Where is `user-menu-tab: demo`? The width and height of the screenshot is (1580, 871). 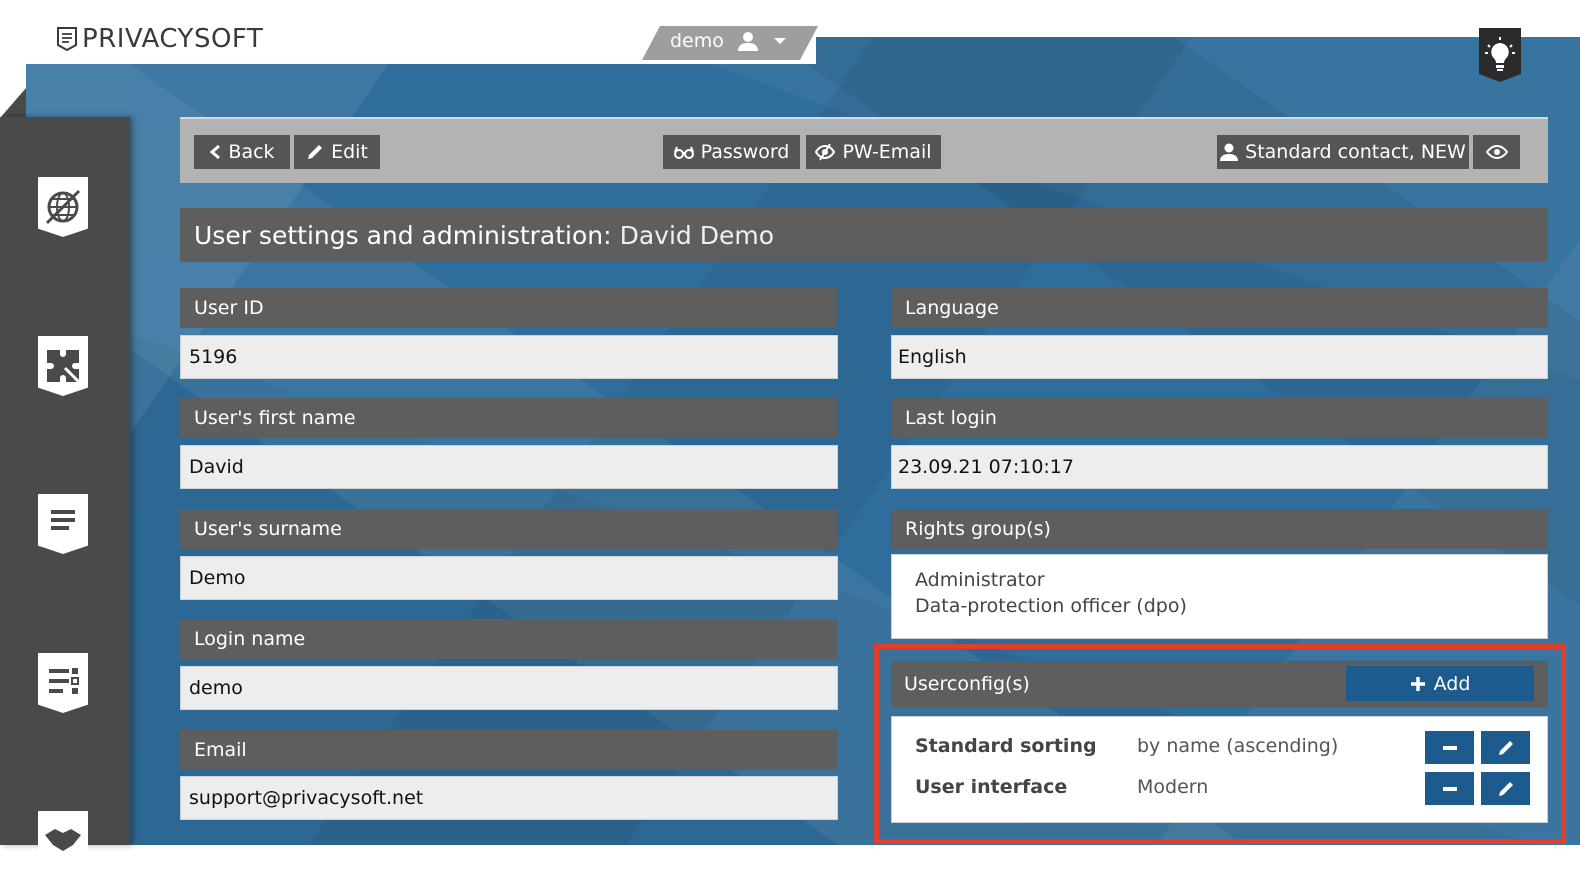 user-menu-tab: demo is located at coordinates (730, 43).